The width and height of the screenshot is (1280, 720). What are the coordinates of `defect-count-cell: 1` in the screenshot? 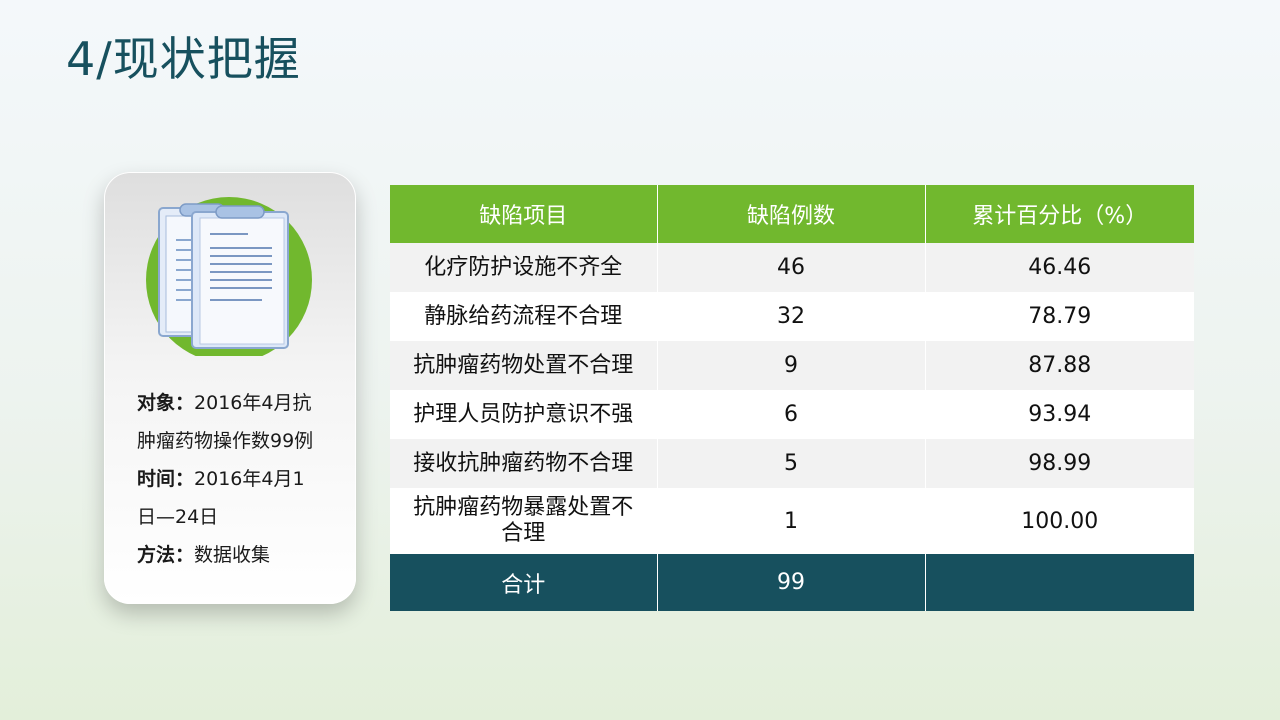 It's located at (791, 521).